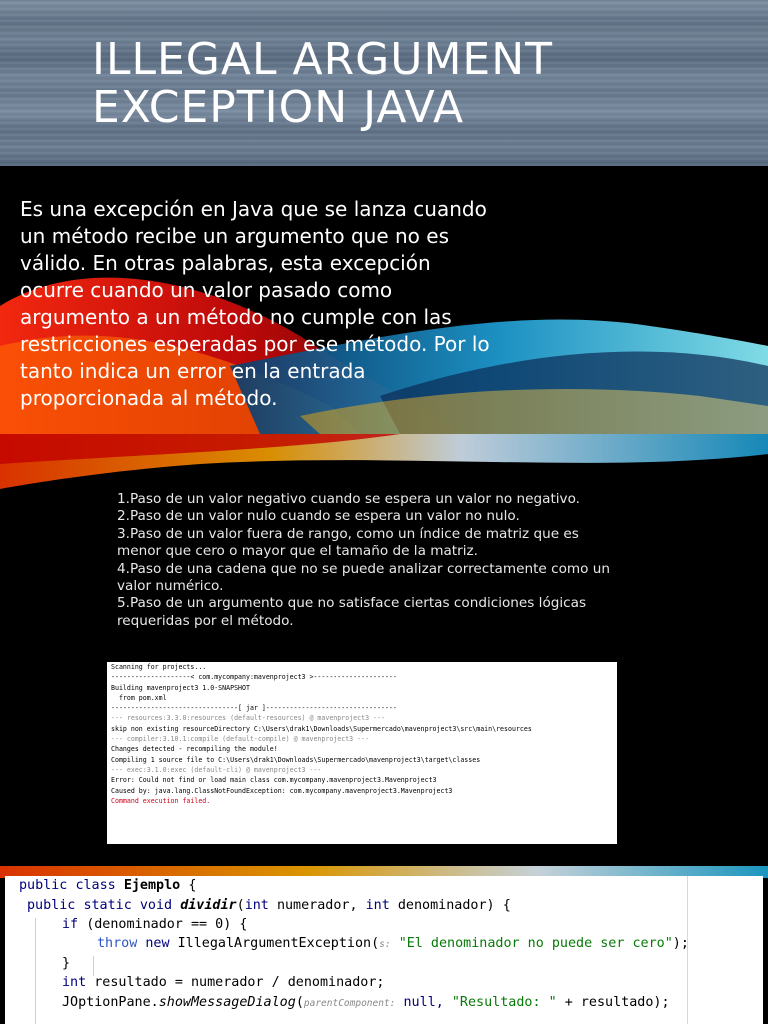 This screenshot has width=768, height=1024. Describe the element at coordinates (66, 963) in the screenshot. I see `code-line: }` at that location.